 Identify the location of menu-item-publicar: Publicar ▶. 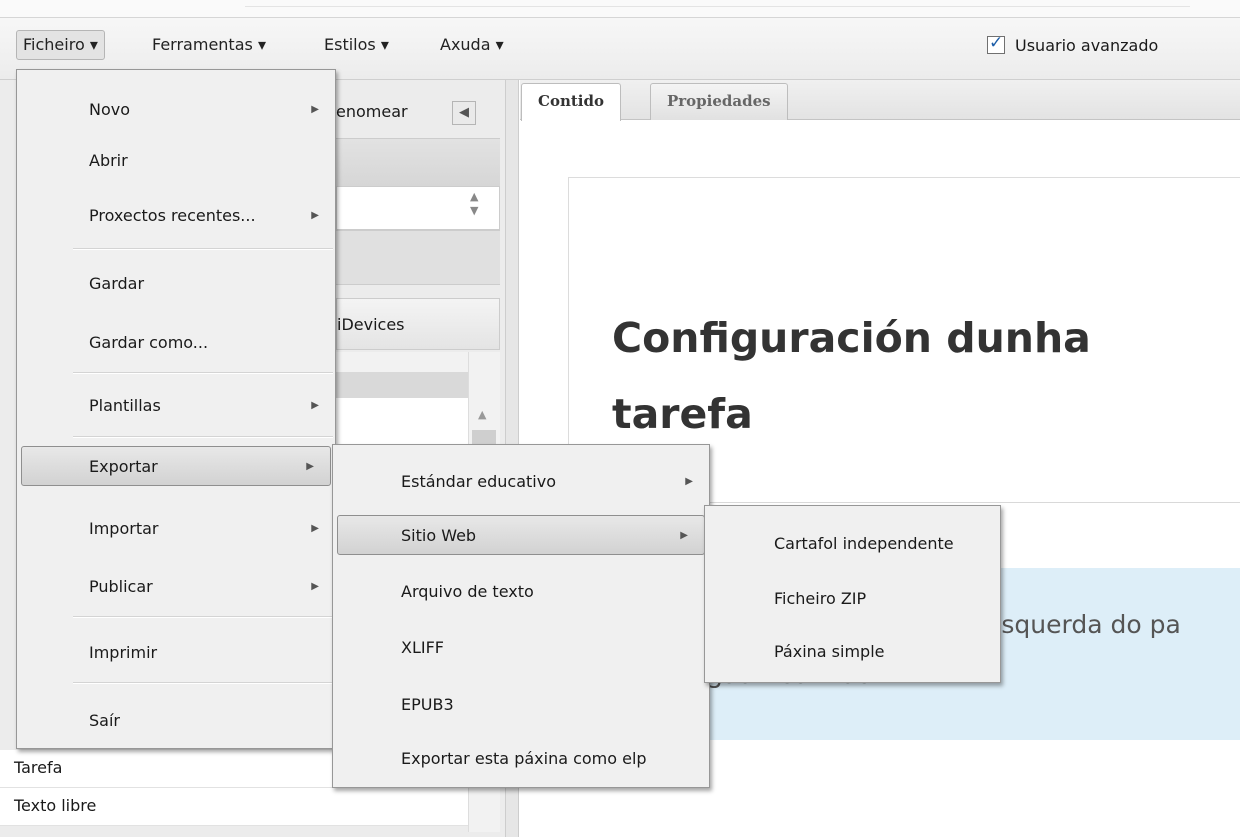
(176, 587).